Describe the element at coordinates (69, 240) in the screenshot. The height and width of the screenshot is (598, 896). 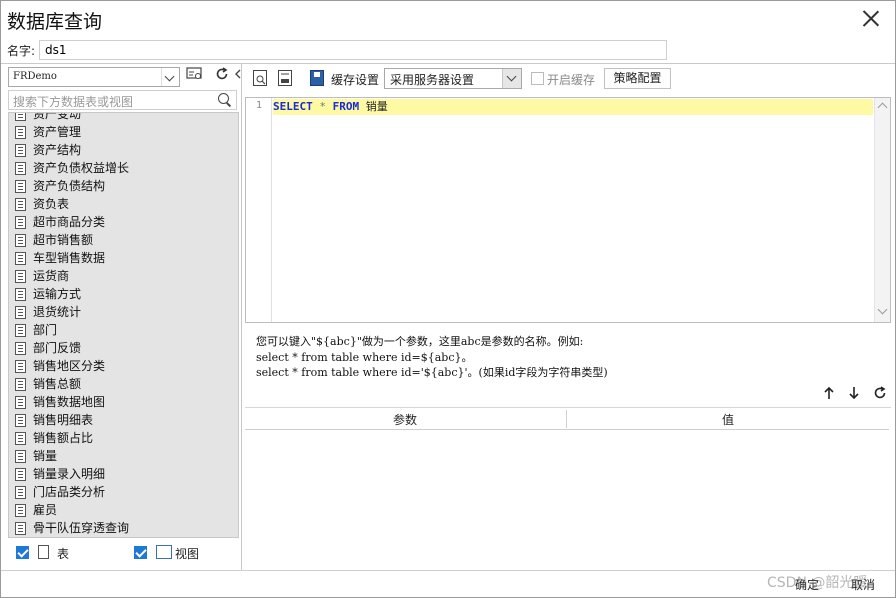
I see `table-list-item: 超市销售额` at that location.